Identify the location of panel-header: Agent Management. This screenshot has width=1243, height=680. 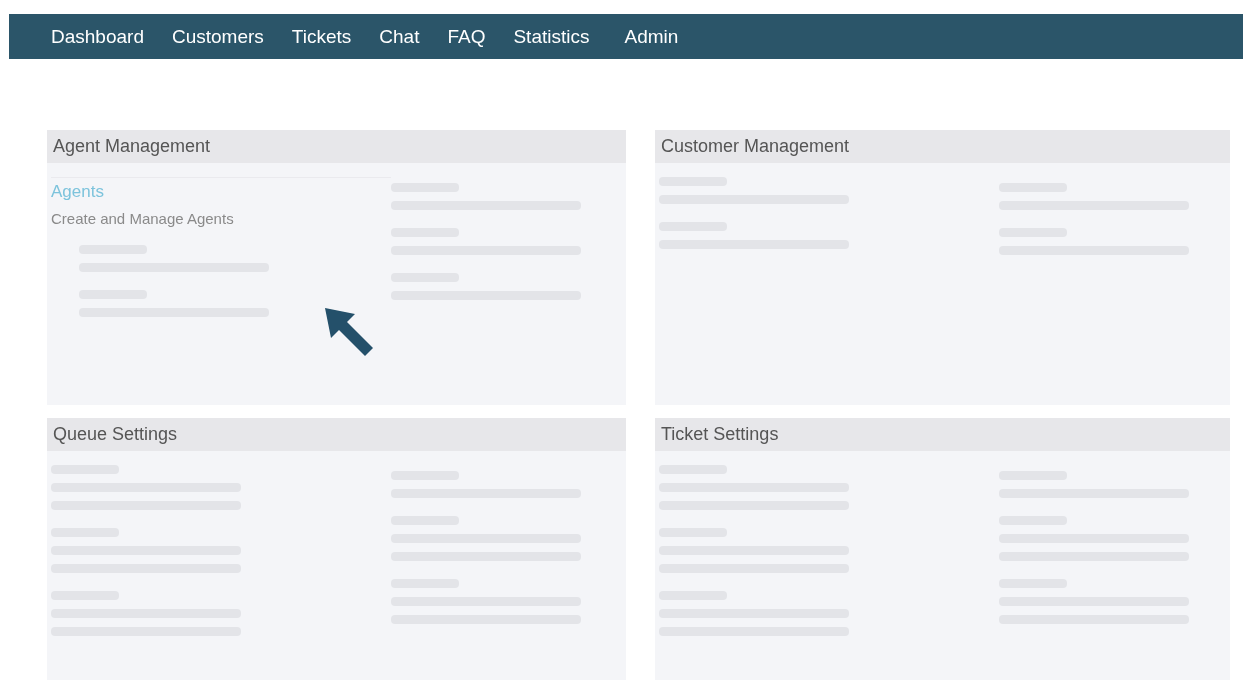
(336, 146).